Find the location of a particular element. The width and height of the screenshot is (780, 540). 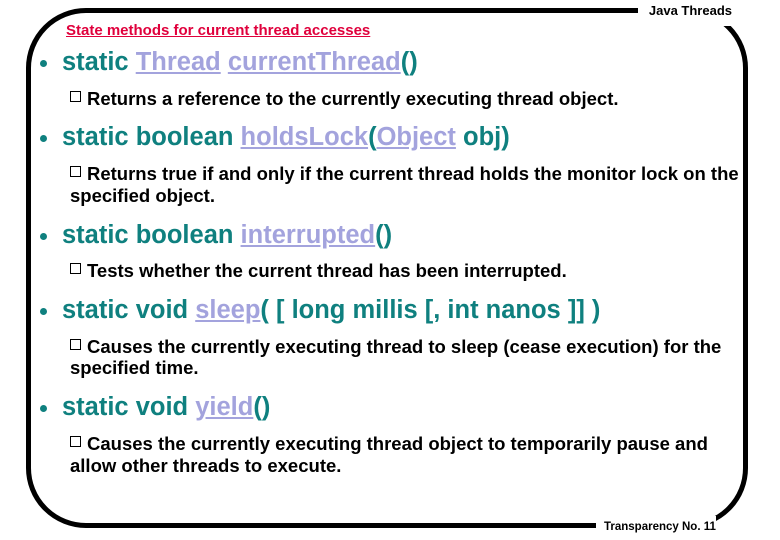

method-link: sleep is located at coordinates (227, 310).